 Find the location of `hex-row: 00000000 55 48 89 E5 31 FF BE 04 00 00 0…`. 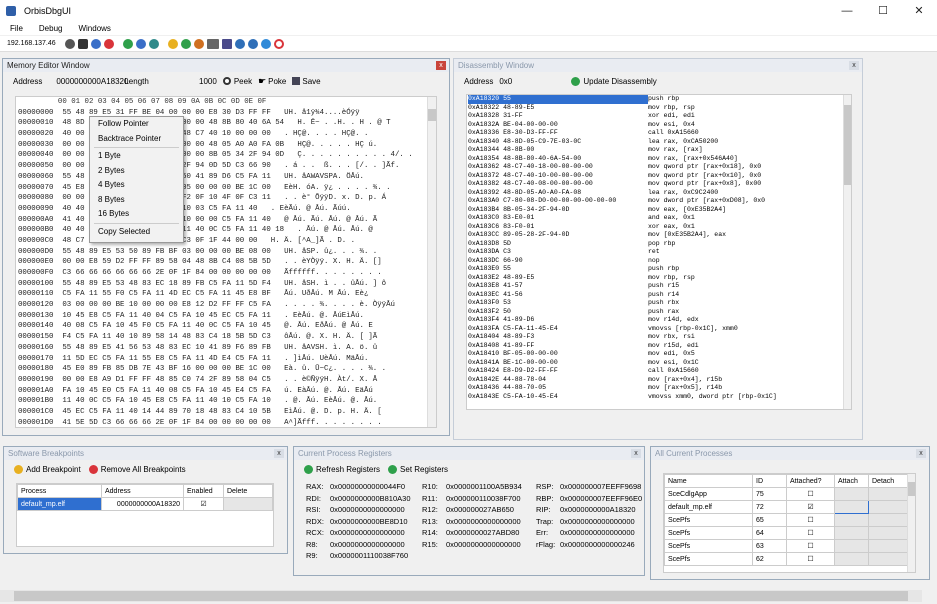

hex-row: 00000000 55 48 89 E5 31 FF BE 04 00 00 0… is located at coordinates (227, 113).